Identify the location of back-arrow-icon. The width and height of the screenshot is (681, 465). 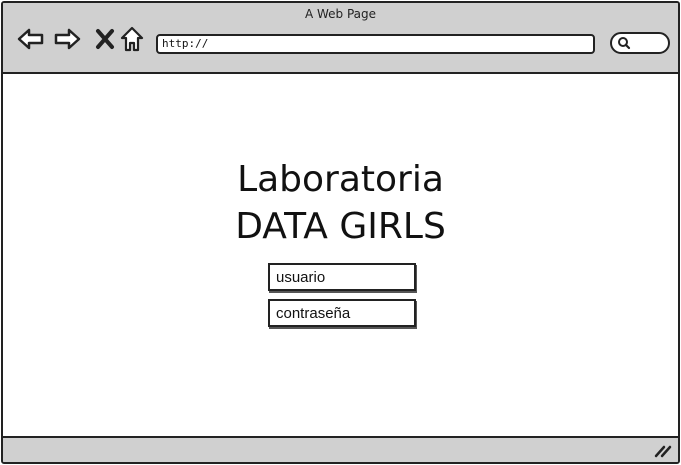
(30, 39).